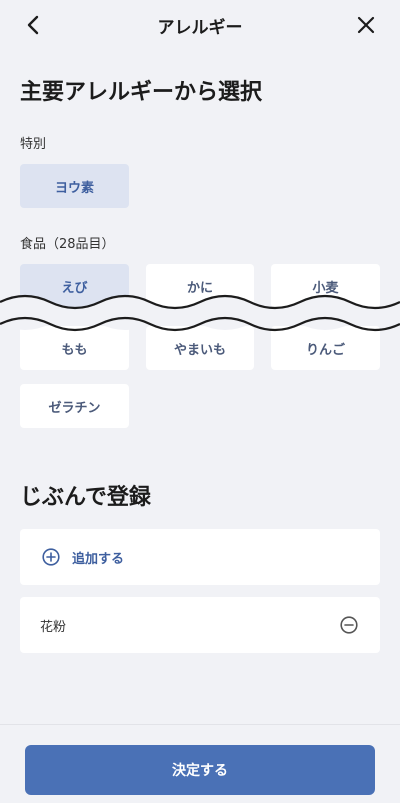  I want to click on section-heading-major: 主要アレルギーから選択, so click(141, 92).